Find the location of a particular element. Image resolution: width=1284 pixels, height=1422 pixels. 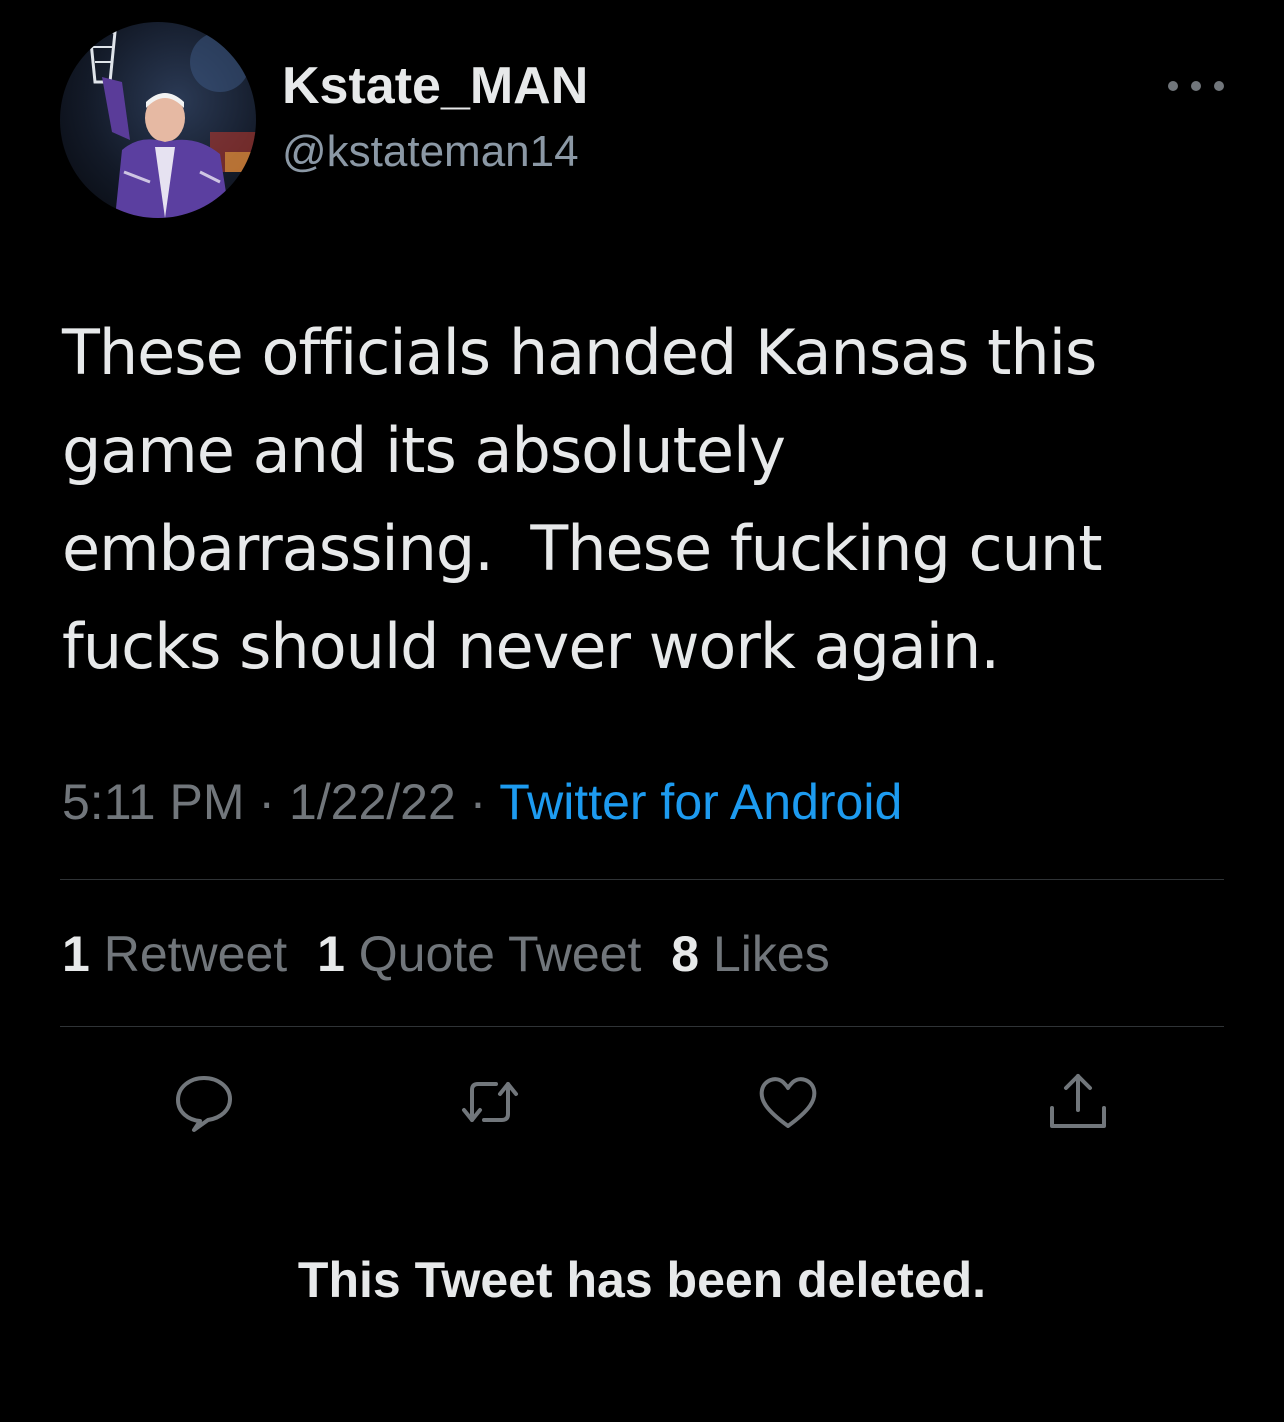

likes-stat: 8 Likes is located at coordinates (750, 954).